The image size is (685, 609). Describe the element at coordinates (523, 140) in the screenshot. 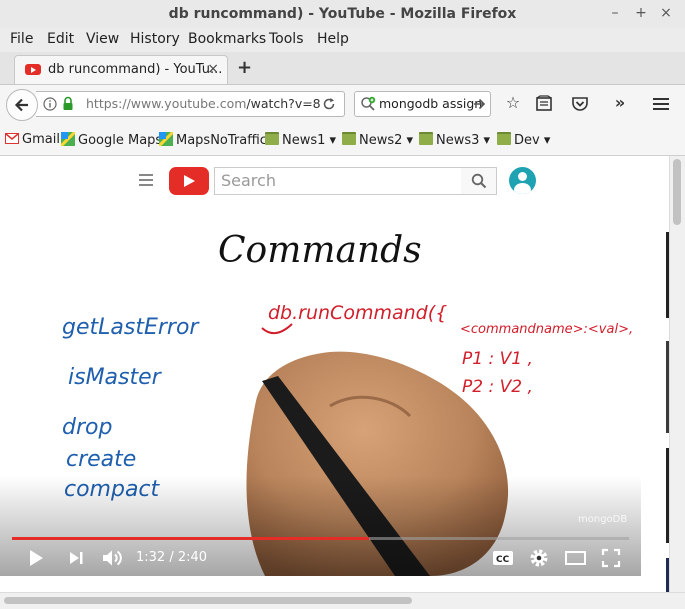

I see `bookmark-folder-dev: Dev ▾` at that location.